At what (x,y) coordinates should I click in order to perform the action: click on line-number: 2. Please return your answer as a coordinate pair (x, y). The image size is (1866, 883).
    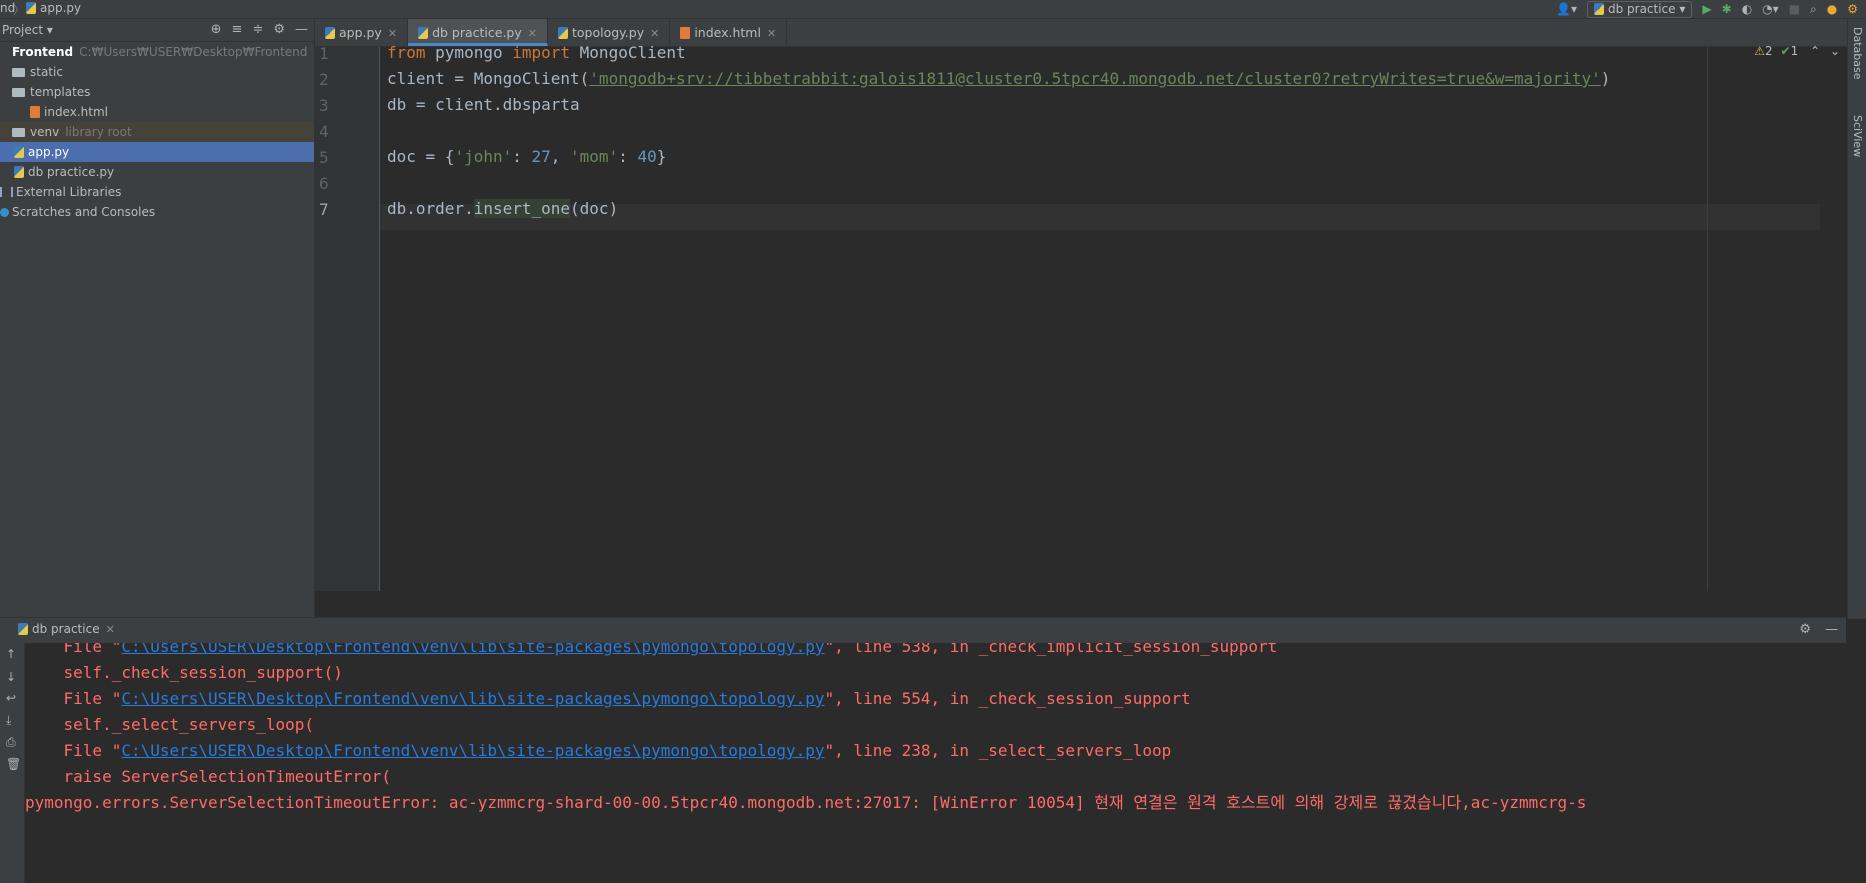
    Looking at the image, I should click on (324, 79).